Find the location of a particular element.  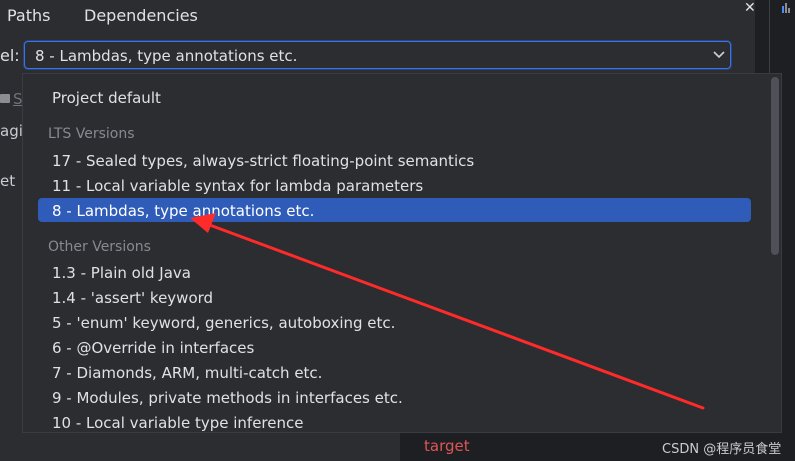

option-1-4: 1.4 - 'assert' keyword is located at coordinates (132, 298).